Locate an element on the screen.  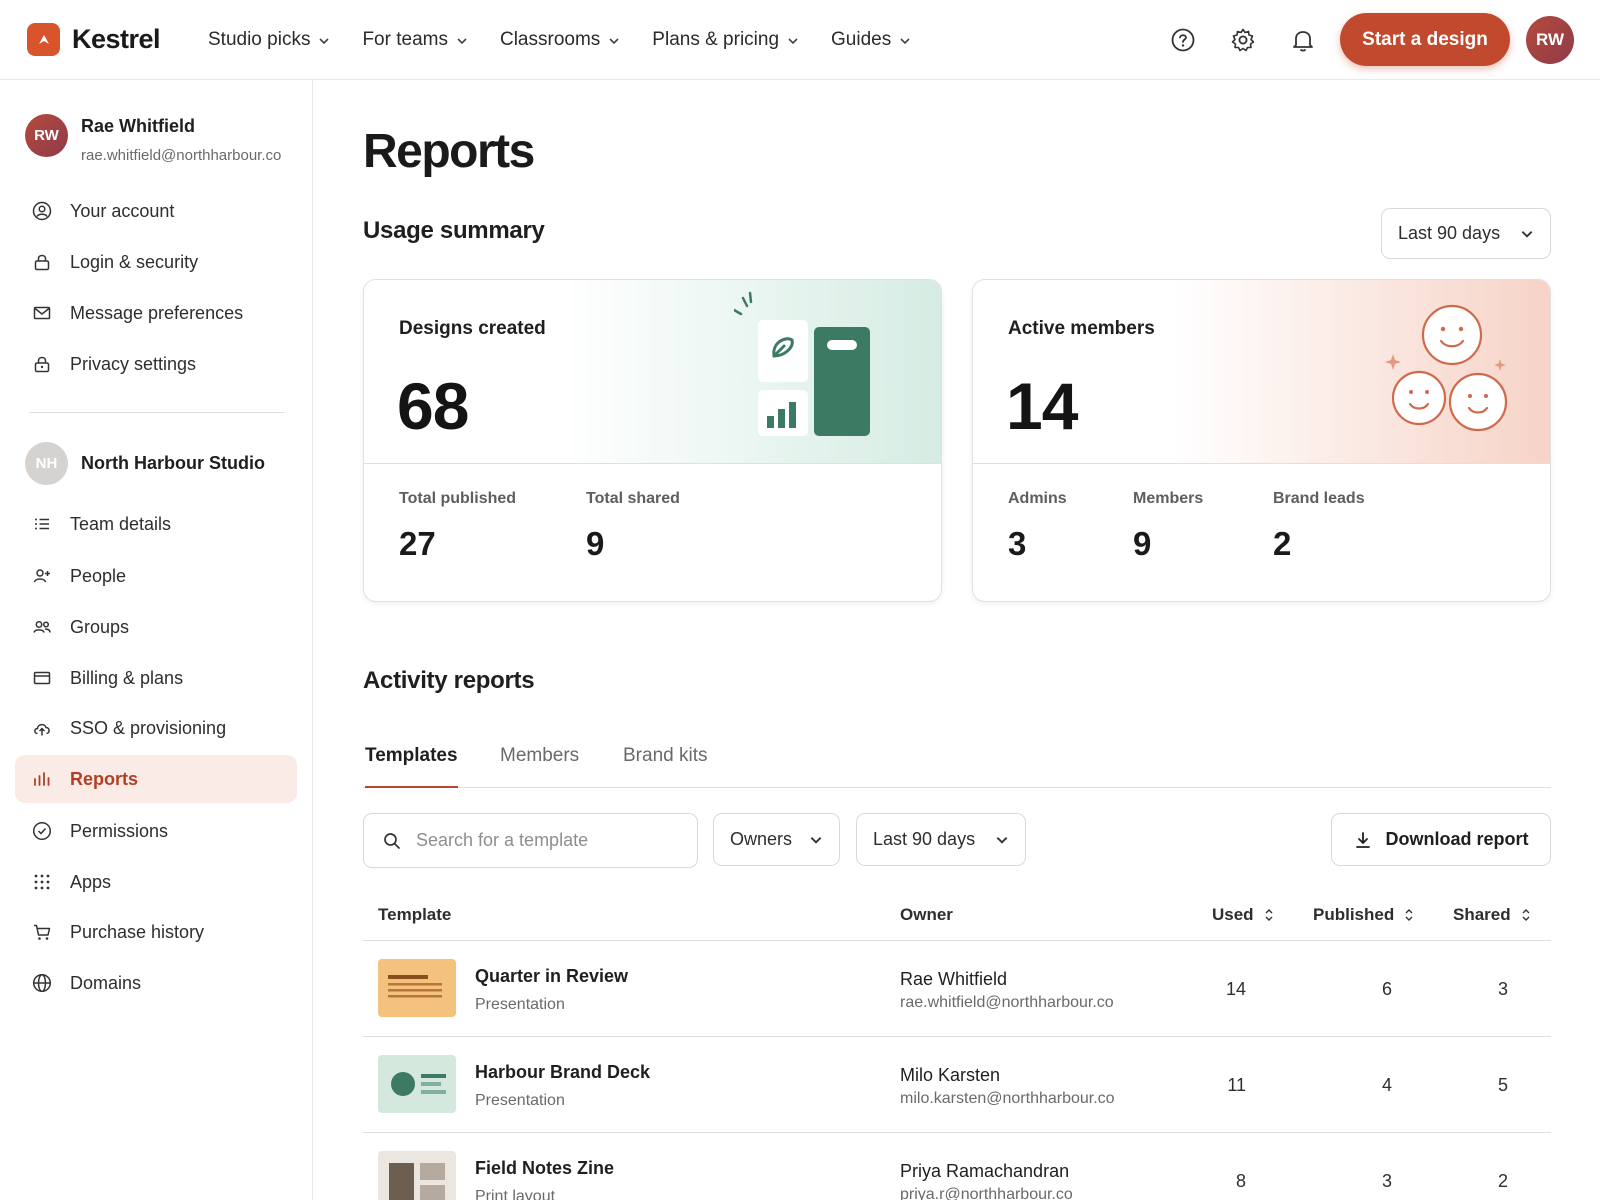
designs-created-value: 68 is located at coordinates (433, 406).